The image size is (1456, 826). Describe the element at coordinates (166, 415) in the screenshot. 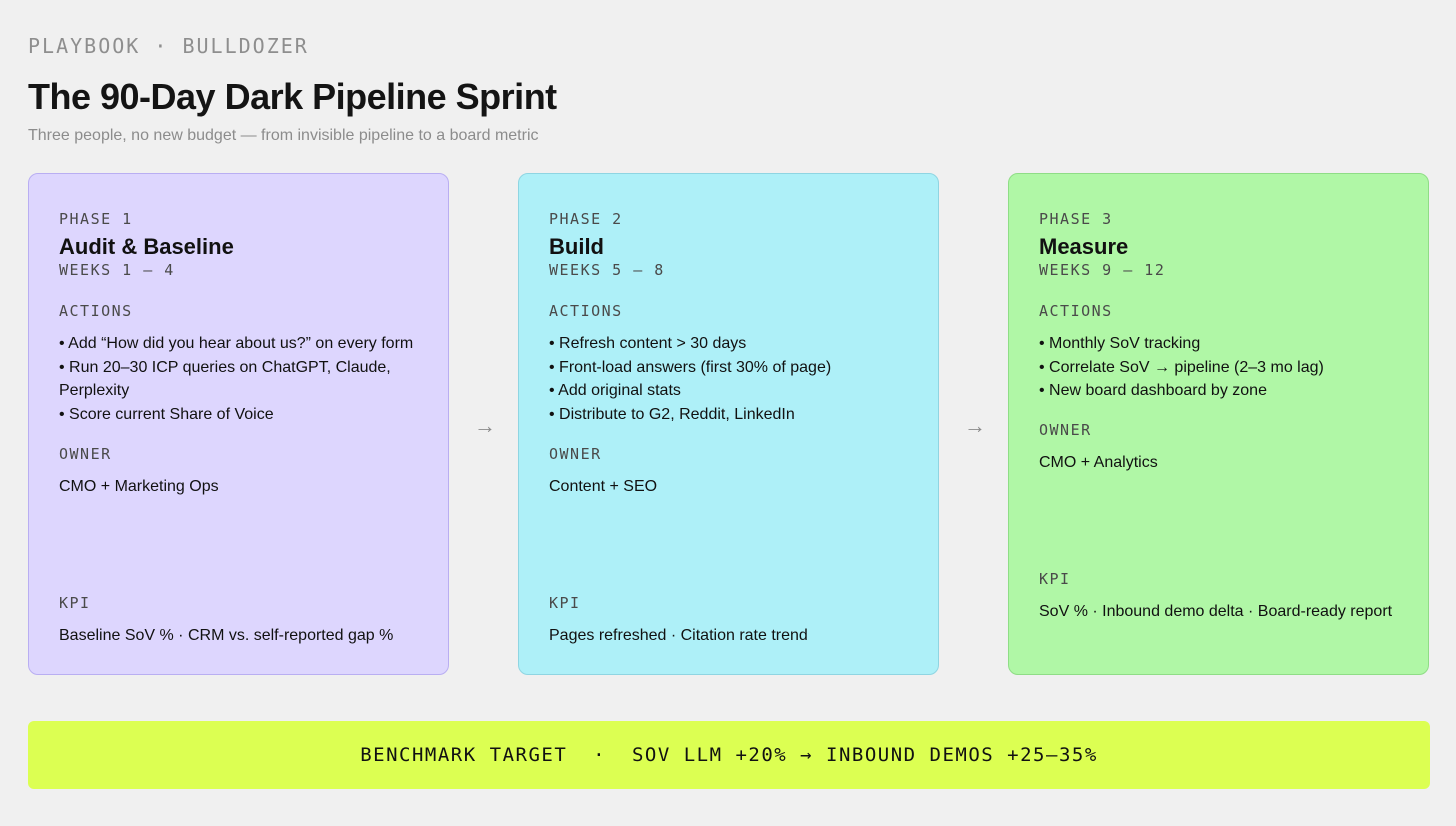

I see `action-item: • Score current Share of Voice` at that location.